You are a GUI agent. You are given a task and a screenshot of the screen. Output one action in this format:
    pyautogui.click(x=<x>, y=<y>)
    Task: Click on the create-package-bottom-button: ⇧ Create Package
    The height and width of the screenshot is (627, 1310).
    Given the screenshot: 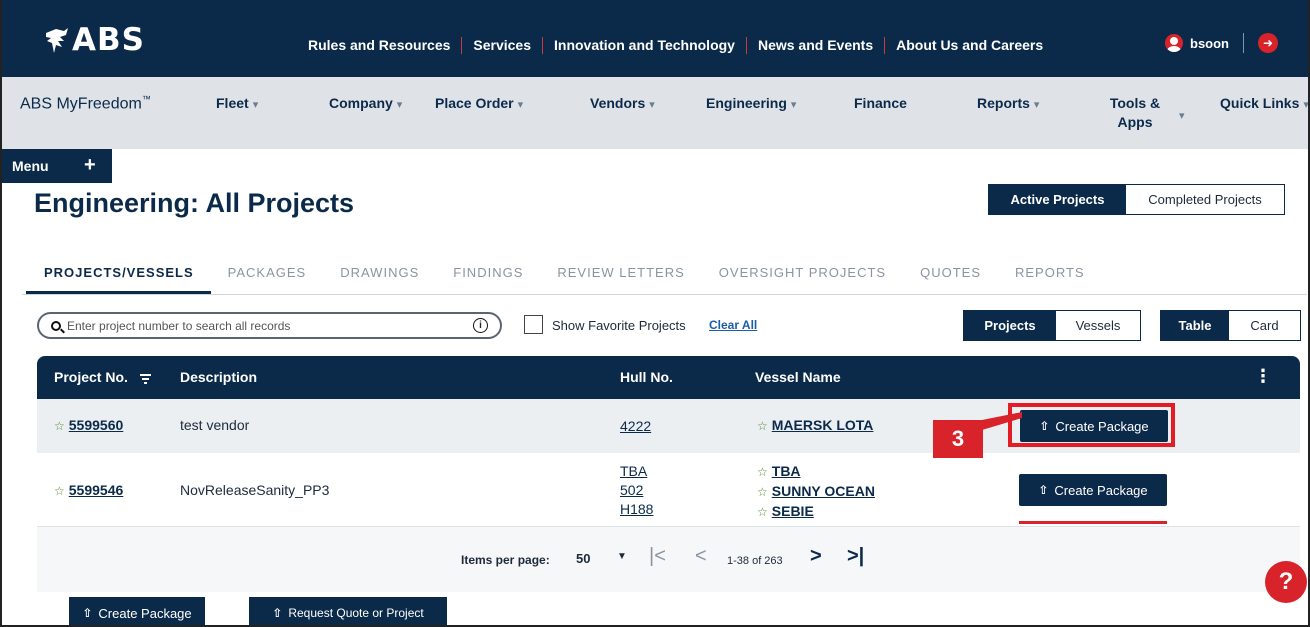 What is the action you would take?
    pyautogui.click(x=137, y=611)
    